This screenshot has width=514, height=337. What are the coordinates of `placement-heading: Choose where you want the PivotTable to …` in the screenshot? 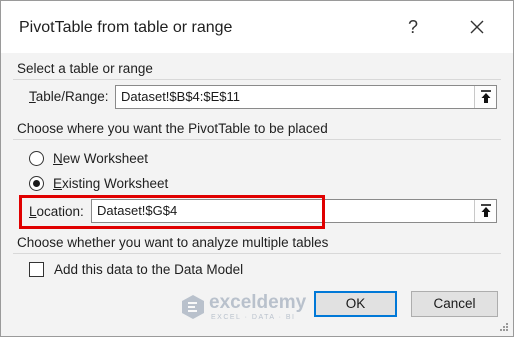 It's located at (172, 128).